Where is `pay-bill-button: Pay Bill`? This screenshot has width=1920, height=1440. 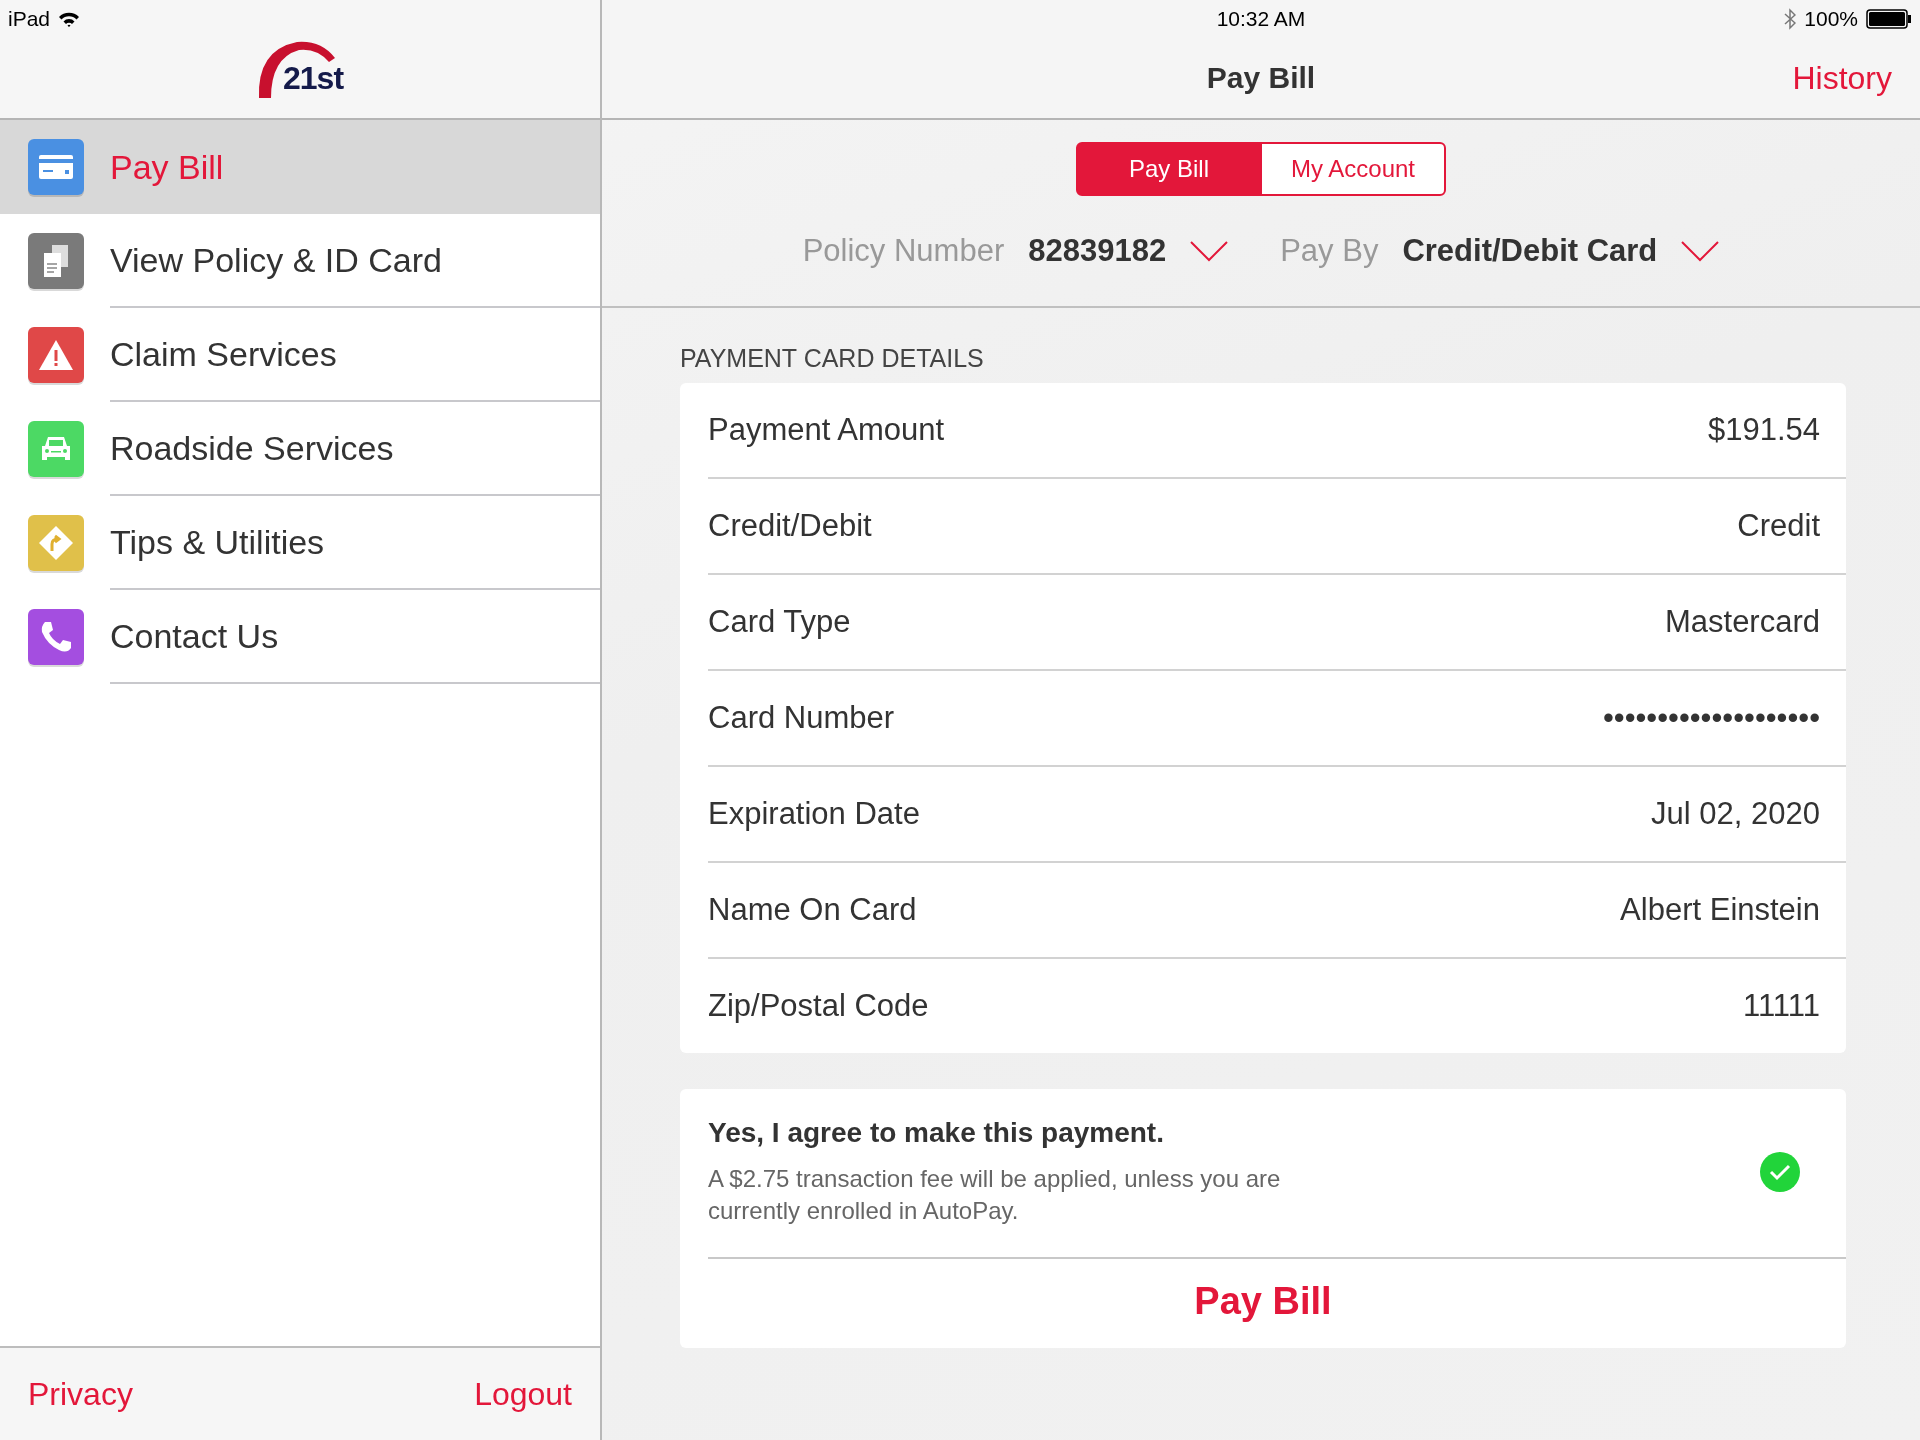 pay-bill-button: Pay Bill is located at coordinates (1263, 1301).